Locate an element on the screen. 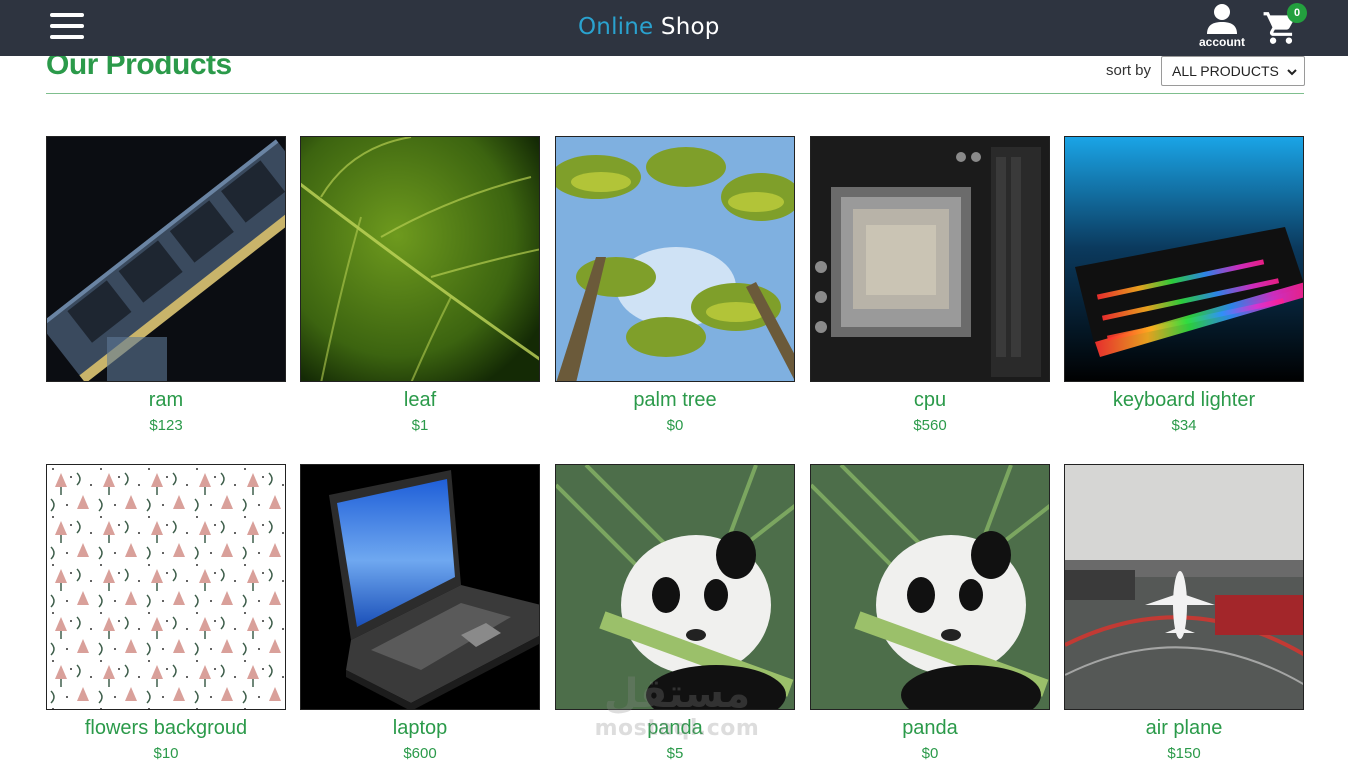  account-icon is located at coordinates (1222, 19).